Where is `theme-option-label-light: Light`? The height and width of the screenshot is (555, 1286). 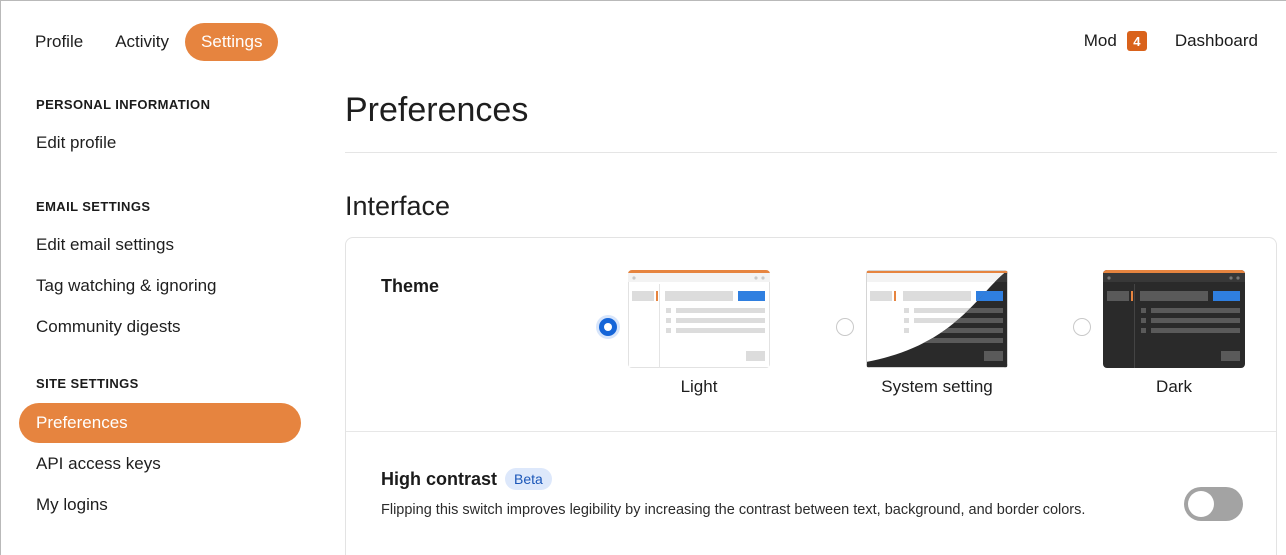
theme-option-label-light: Light is located at coordinates (699, 386).